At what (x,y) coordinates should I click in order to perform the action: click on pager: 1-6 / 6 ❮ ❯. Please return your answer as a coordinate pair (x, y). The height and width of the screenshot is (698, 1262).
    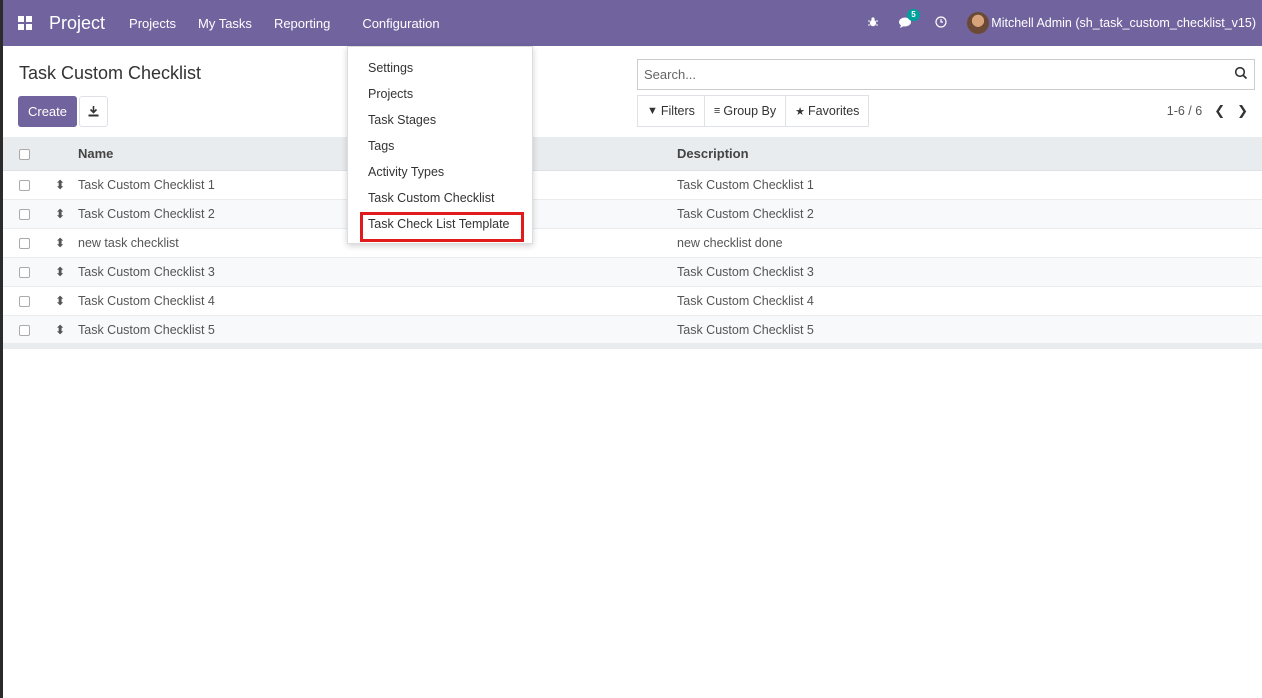
    Looking at the image, I should click on (1207, 111).